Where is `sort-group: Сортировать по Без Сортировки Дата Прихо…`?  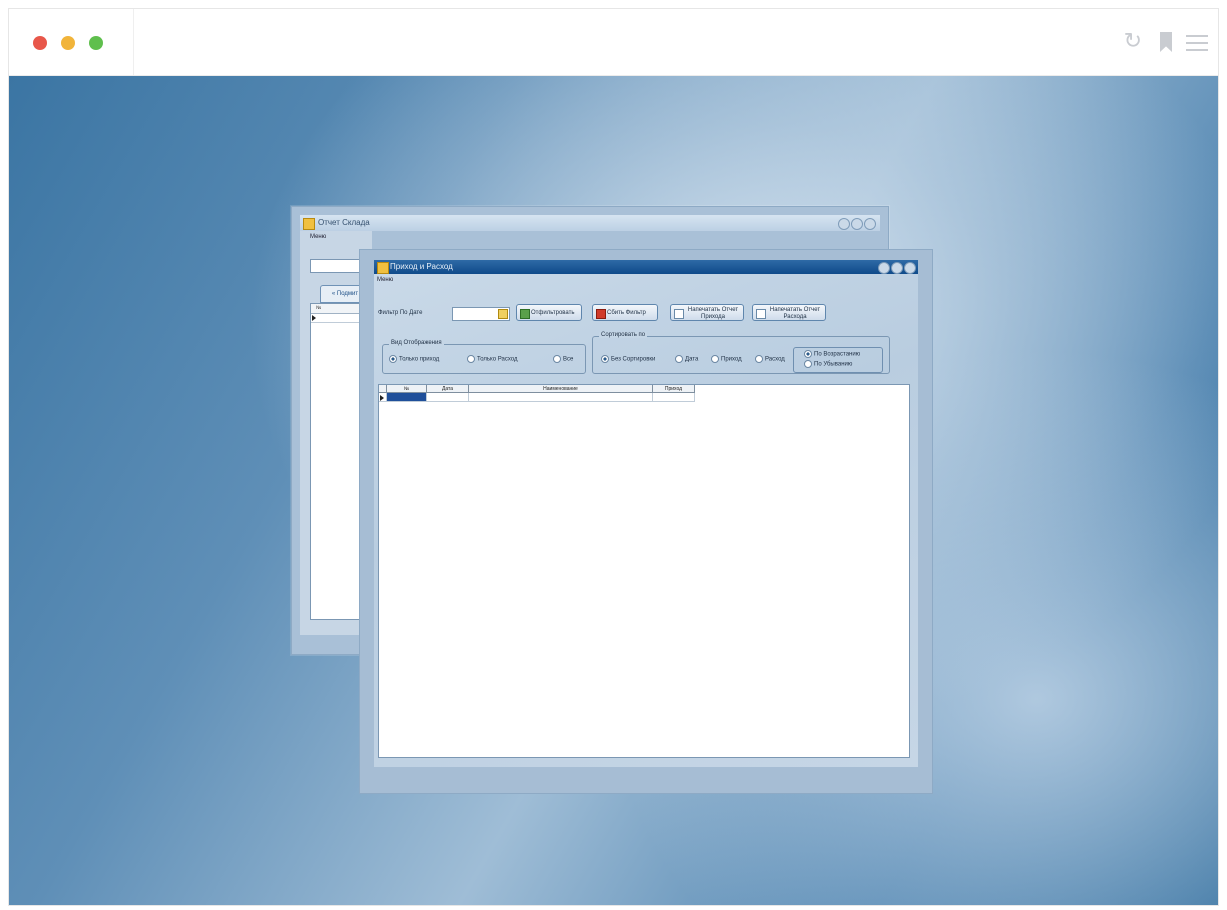 sort-group: Сортировать по Без Сортировки Дата Прихо… is located at coordinates (741, 353).